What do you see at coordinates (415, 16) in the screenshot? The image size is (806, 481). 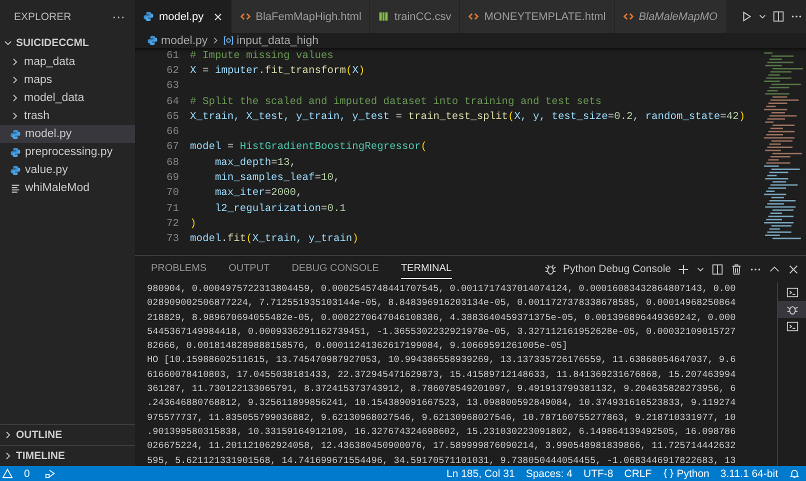 I see `editor-tab: trainCC.csv` at bounding box center [415, 16].